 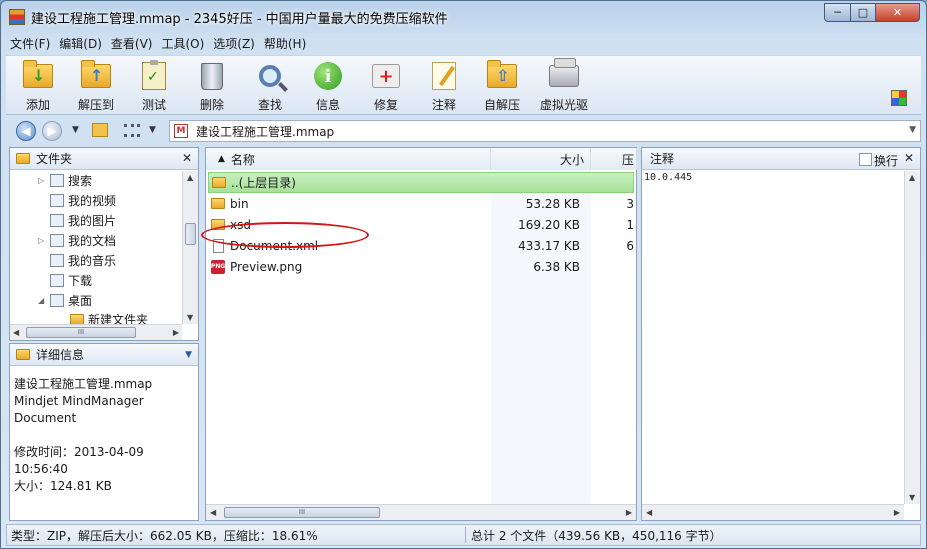 What do you see at coordinates (899, 98) in the screenshot?
I see `skin-palette-icon` at bounding box center [899, 98].